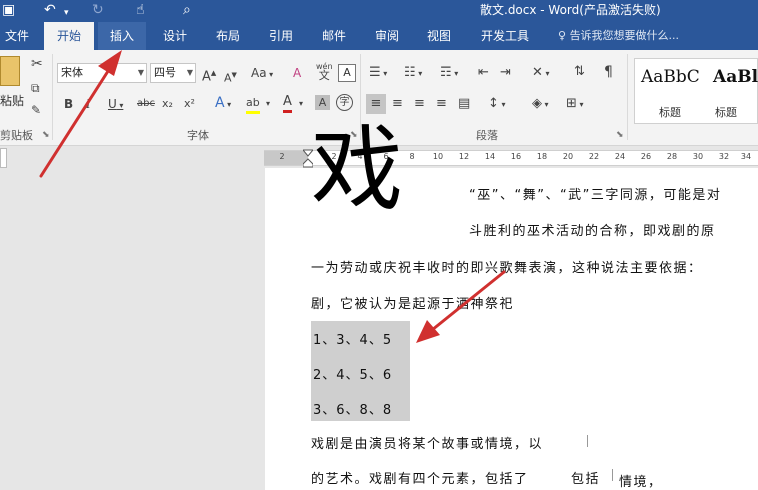  What do you see at coordinates (167, 104) in the screenshot?
I see `subscript-icon: x₂` at bounding box center [167, 104].